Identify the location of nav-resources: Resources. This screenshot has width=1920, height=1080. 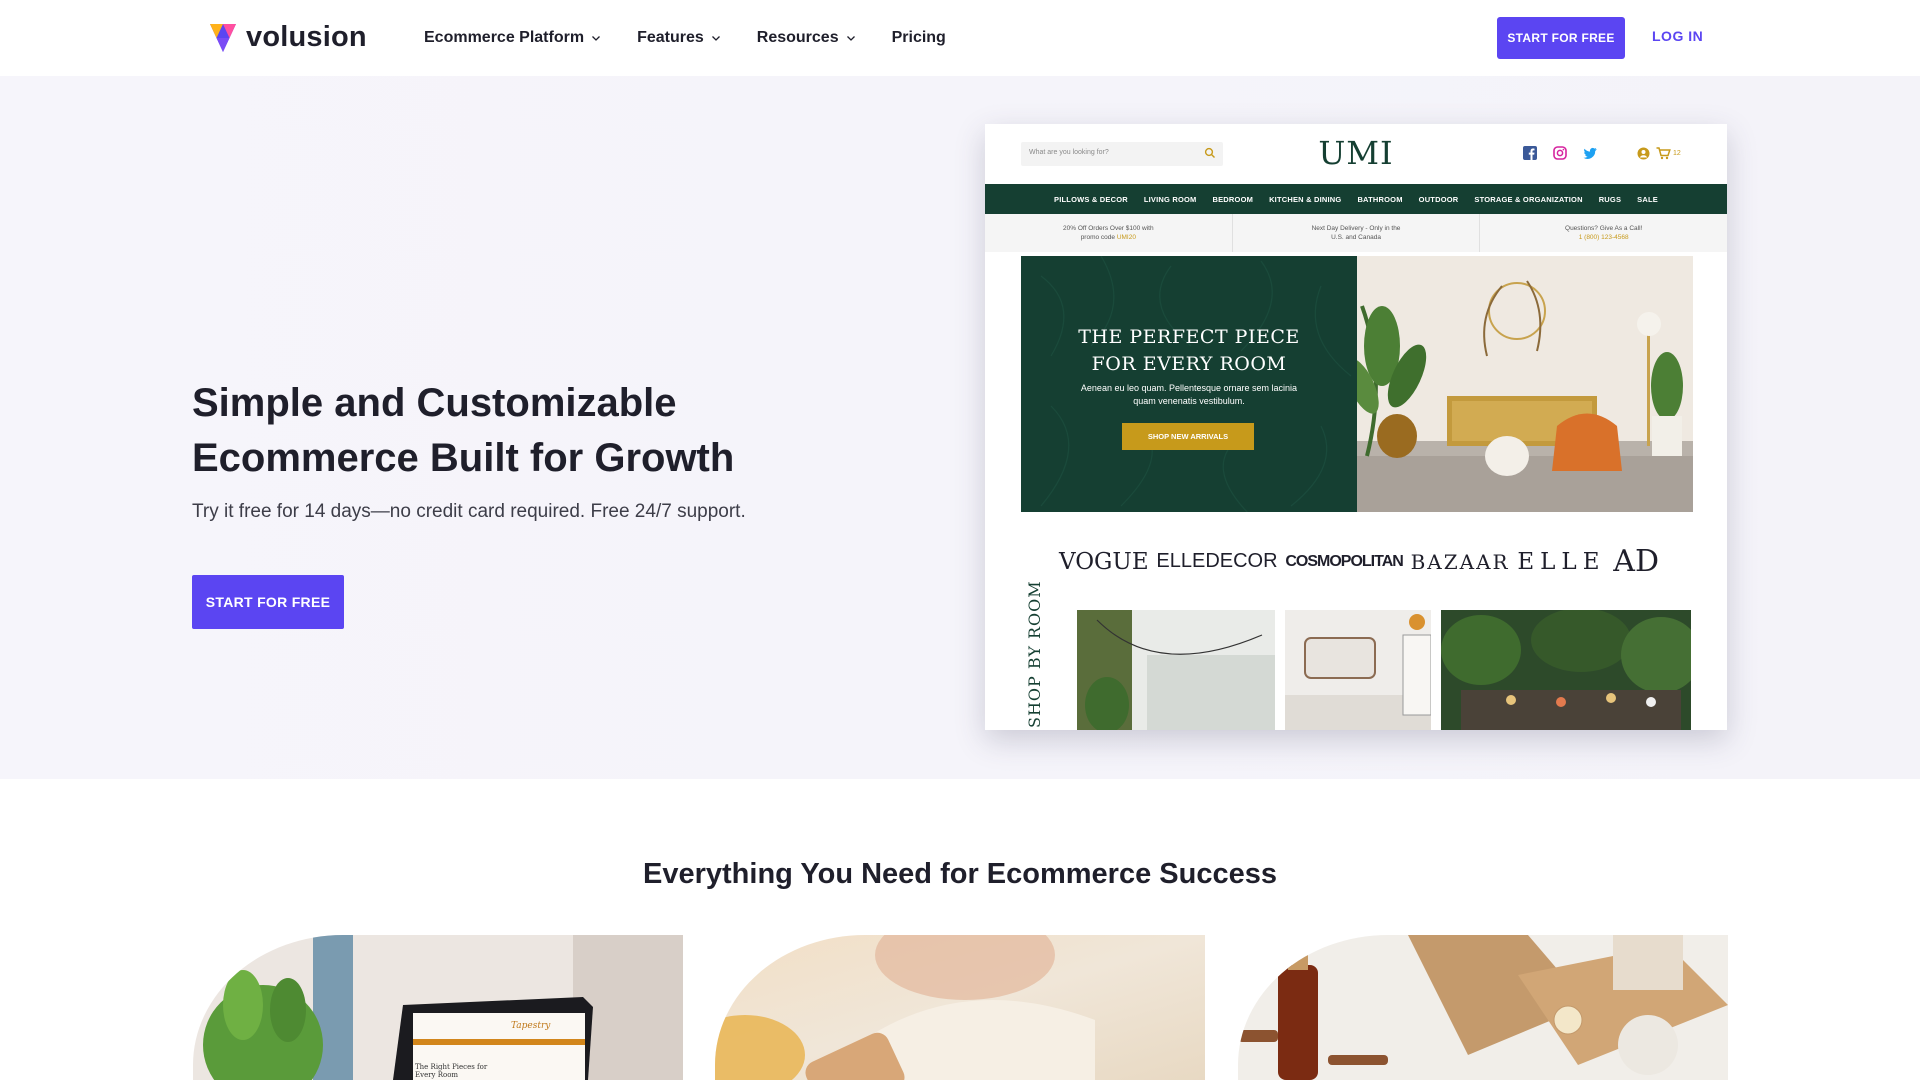
(806, 37).